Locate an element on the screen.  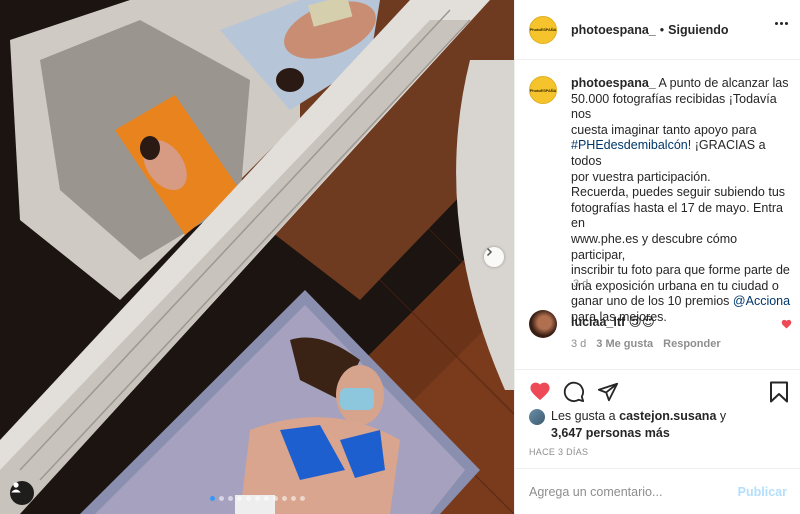
send-icon is located at coordinates (608, 392).